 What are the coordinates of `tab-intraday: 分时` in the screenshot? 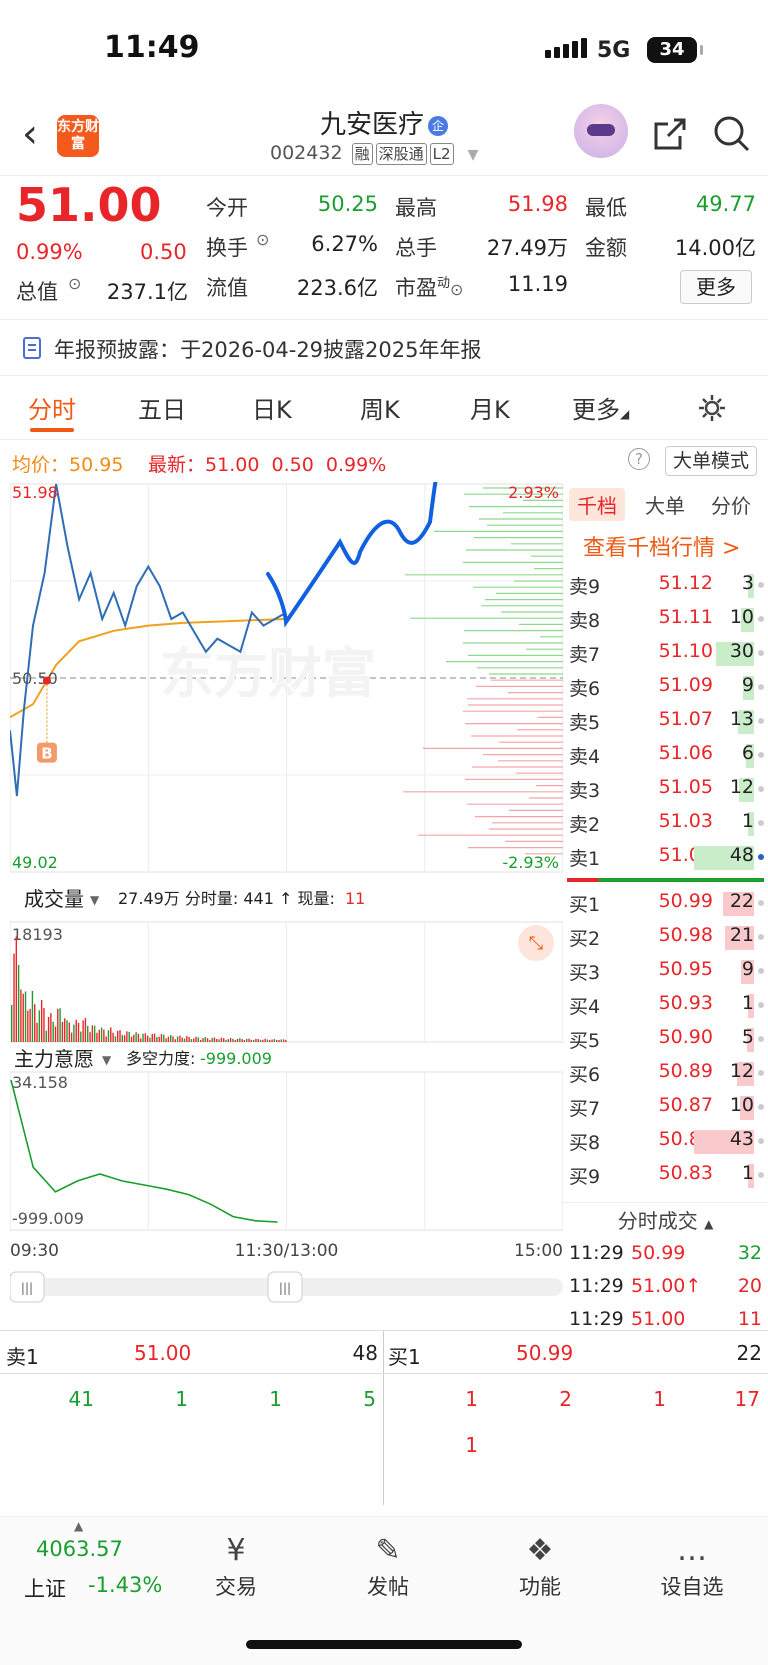 It's located at (52, 407).